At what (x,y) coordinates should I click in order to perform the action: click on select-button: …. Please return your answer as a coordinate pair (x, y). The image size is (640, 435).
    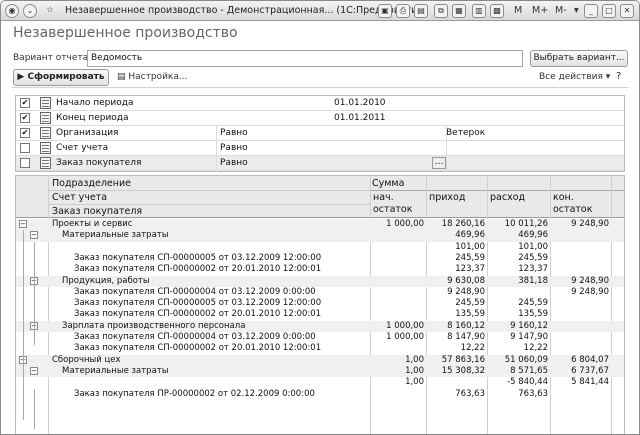
    Looking at the image, I should click on (439, 163).